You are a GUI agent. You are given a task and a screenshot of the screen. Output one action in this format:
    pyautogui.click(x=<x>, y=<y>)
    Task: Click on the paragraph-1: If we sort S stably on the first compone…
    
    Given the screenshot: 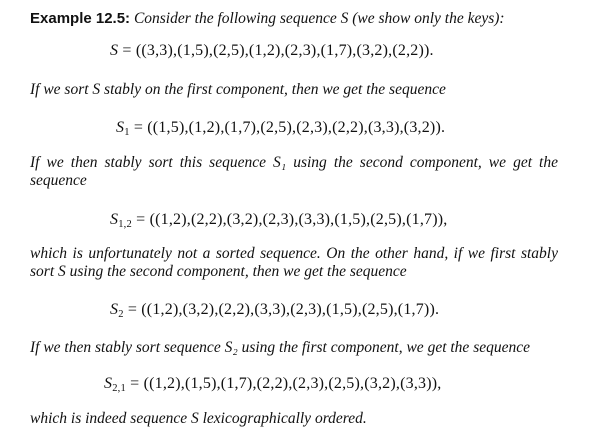 What is the action you would take?
    pyautogui.click(x=238, y=89)
    